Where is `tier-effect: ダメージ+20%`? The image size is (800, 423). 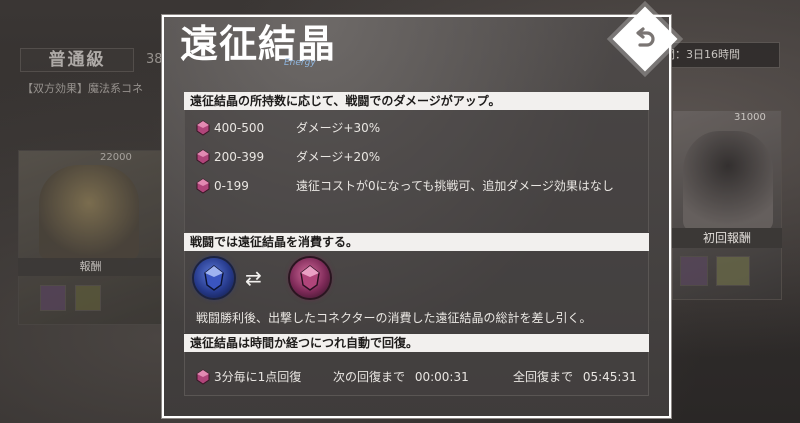
tier-effect: ダメージ+20% is located at coordinates (338, 157).